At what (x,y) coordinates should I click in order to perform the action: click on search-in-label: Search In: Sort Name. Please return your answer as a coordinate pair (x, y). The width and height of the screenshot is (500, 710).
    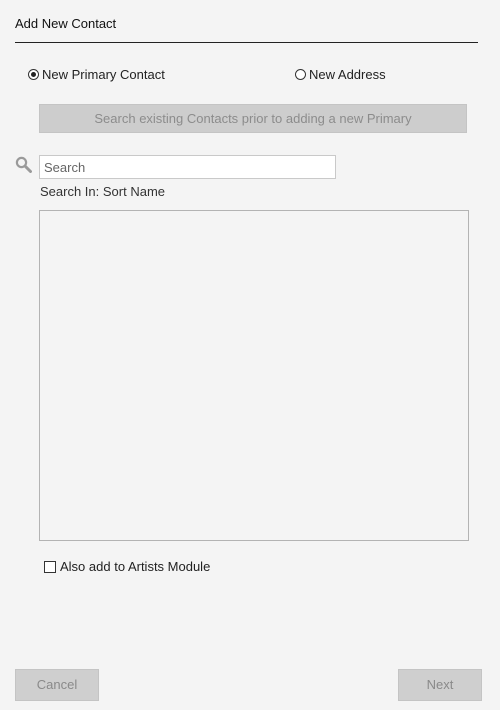
    Looking at the image, I should click on (102, 191).